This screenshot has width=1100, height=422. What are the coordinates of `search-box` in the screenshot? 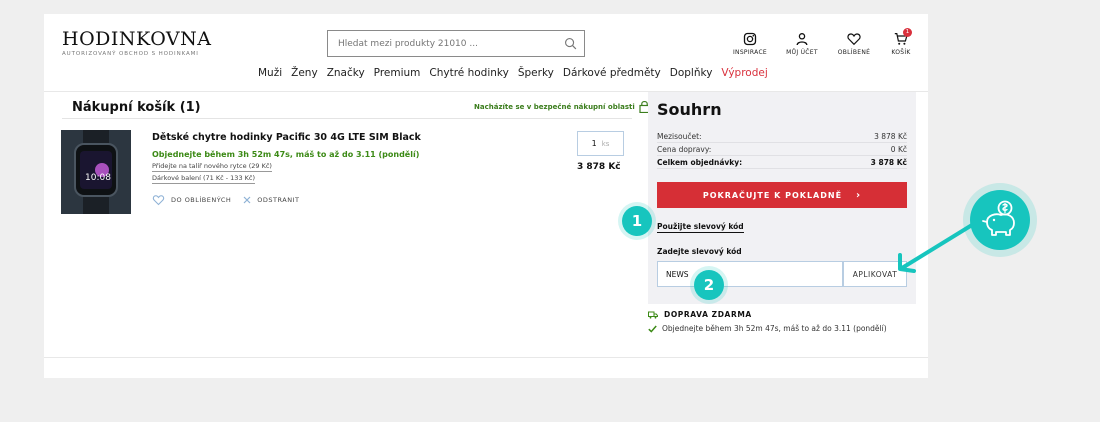 It's located at (456, 43).